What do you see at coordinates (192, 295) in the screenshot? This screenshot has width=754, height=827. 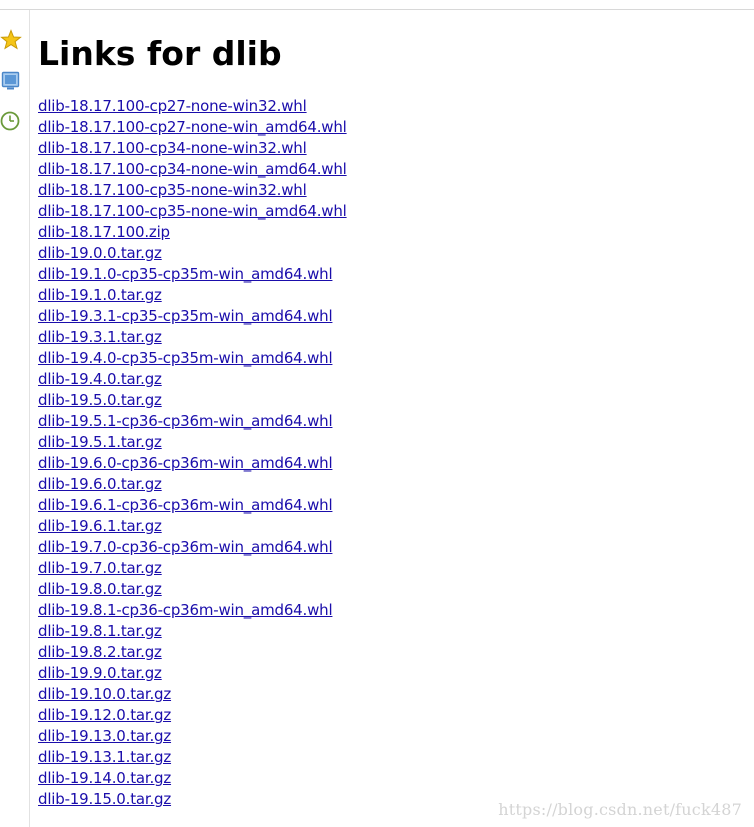 I see `list-item: dlib-19.1.0.tar.gz` at bounding box center [192, 295].